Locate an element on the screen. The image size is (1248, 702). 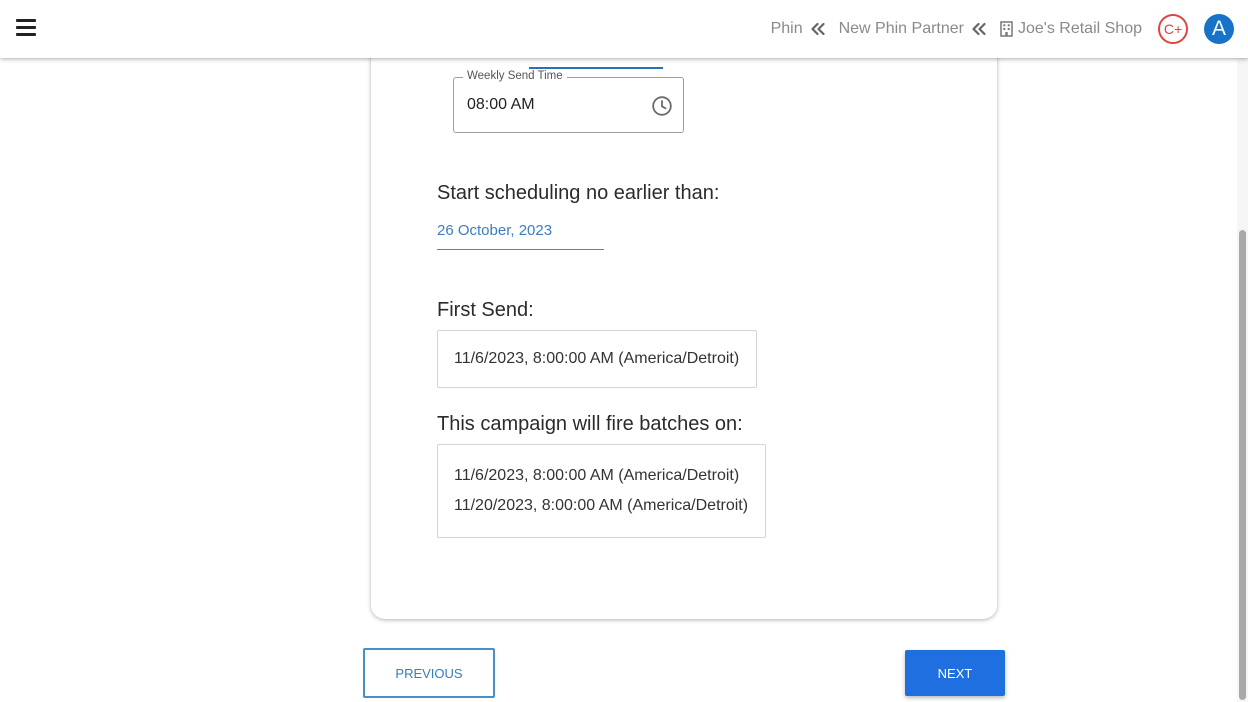
first-send-value: 11/6/2023, 8:00:00 AM (America/Detroit) is located at coordinates (597, 358).